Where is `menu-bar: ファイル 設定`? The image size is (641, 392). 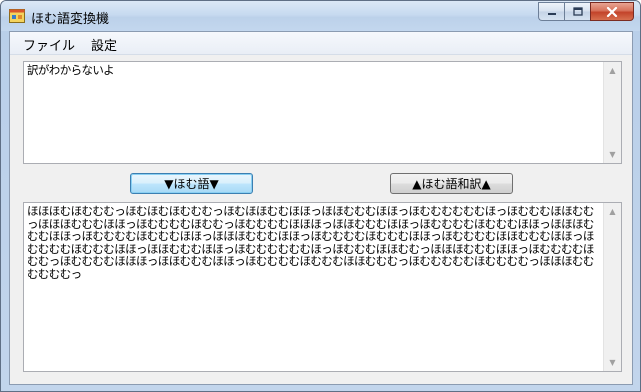
menu-bar: ファイル 設定 is located at coordinates (321, 43).